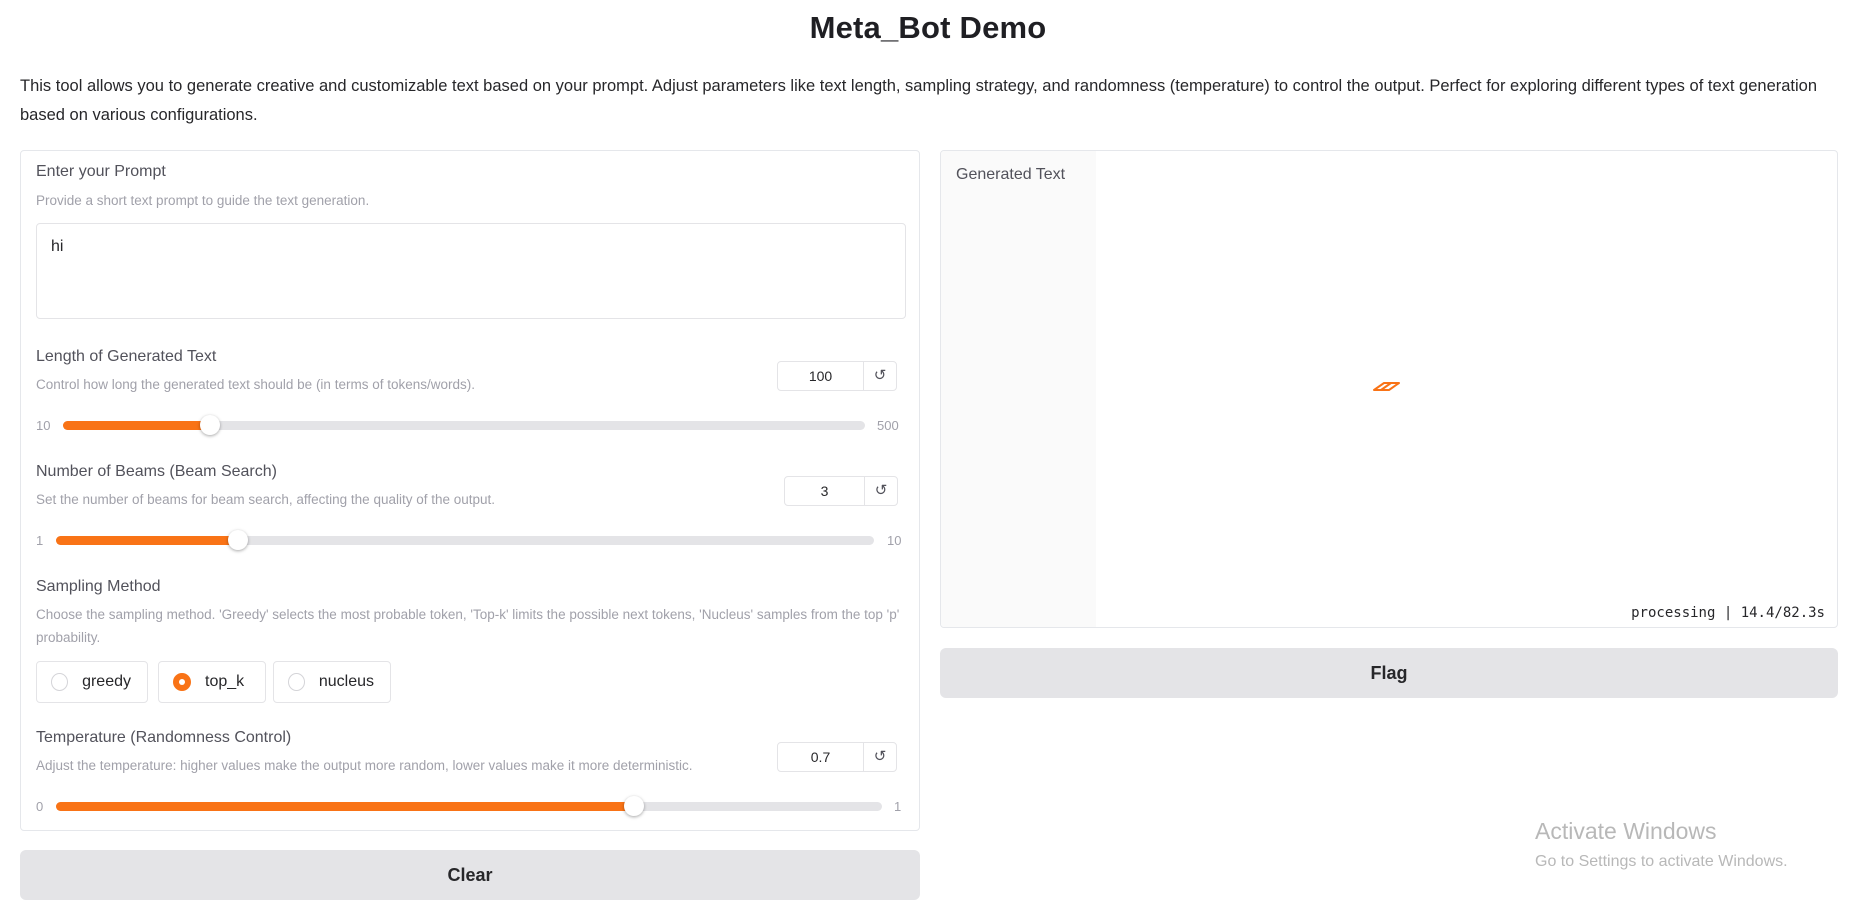  What do you see at coordinates (345, 806) in the screenshot?
I see `temperature-slider-fill` at bounding box center [345, 806].